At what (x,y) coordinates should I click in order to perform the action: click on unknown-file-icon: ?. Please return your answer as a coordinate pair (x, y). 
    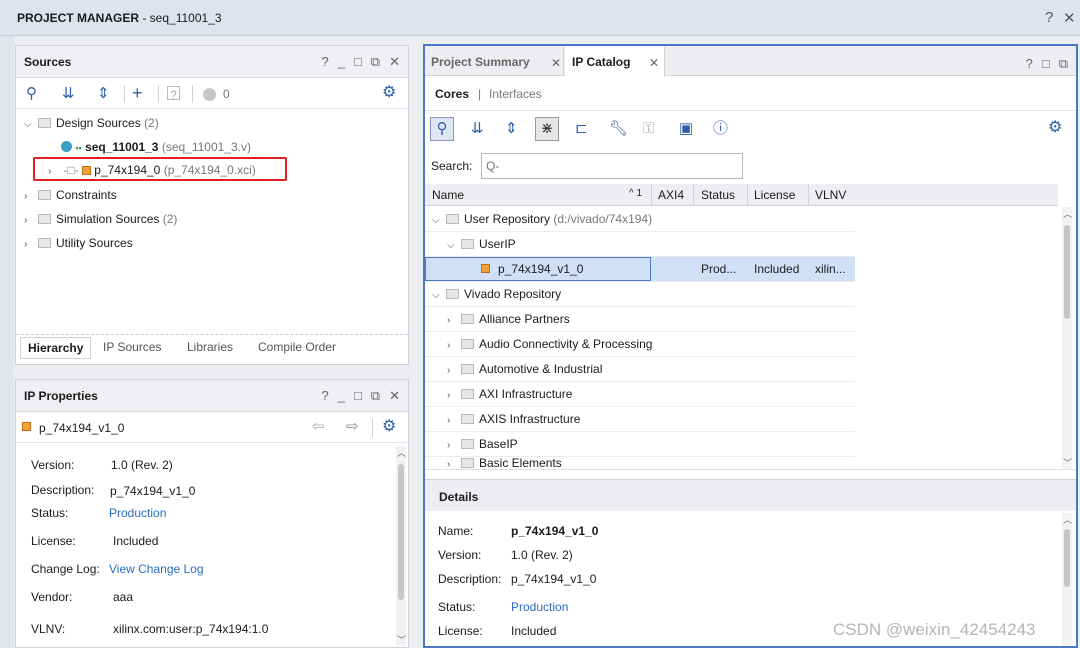
    Looking at the image, I should click on (173, 94).